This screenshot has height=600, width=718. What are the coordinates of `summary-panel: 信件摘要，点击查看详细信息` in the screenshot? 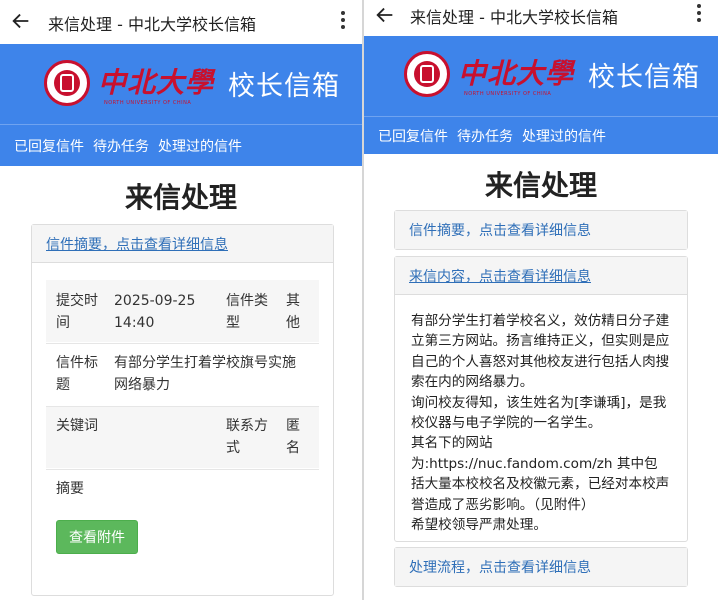 It's located at (541, 230).